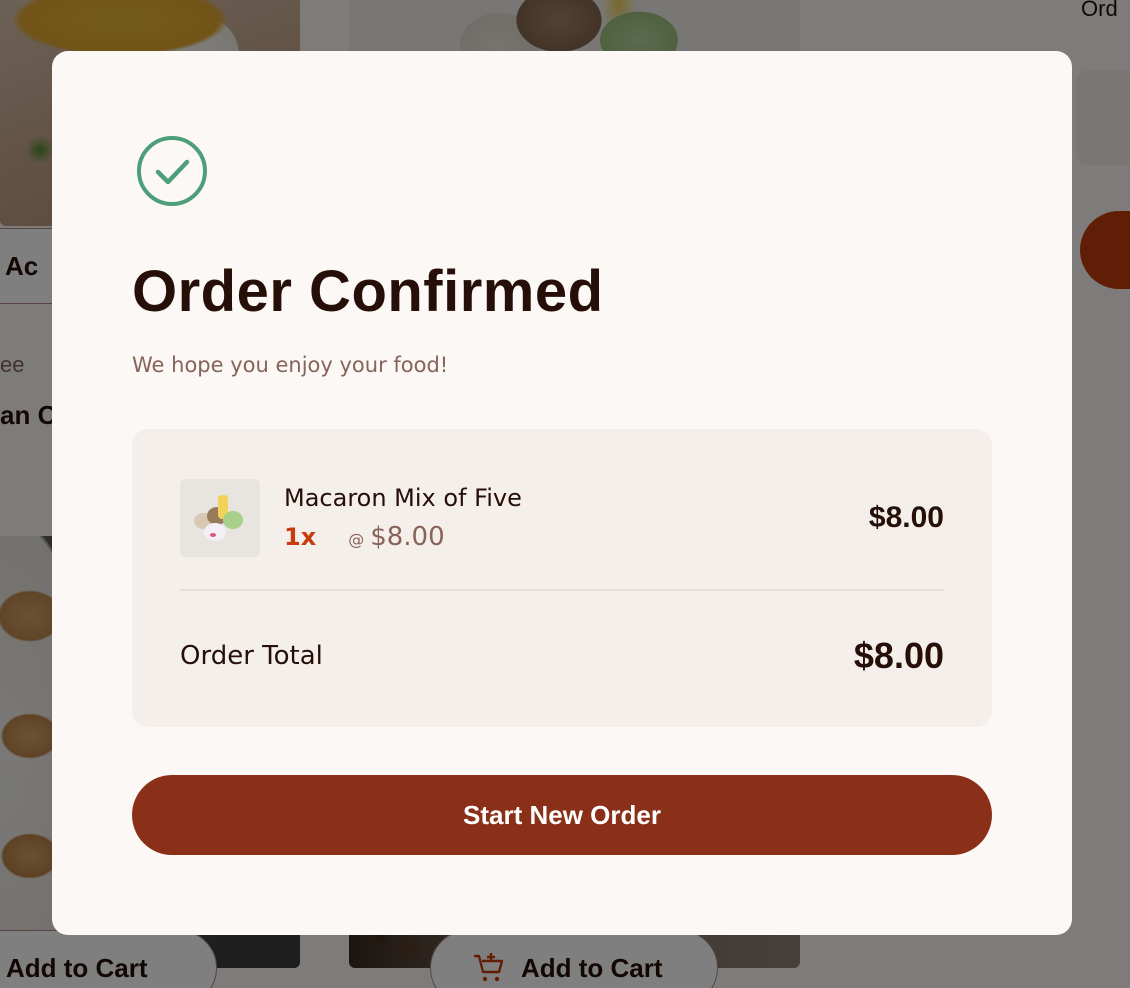  Describe the element at coordinates (576, 518) in the screenshot. I see `item-info: Macaron Mix of Five 1x @ $8.00` at that location.